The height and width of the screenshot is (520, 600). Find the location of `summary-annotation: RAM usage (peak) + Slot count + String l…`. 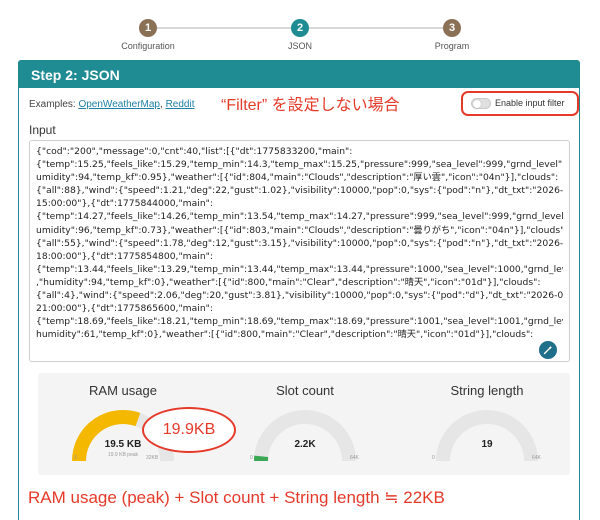

summary-annotation: RAM usage (peak) + Slot count + String l… is located at coordinates (236, 497).